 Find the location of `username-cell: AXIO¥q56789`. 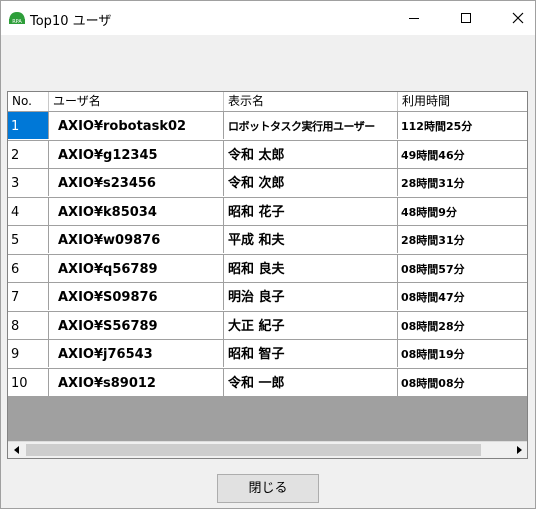

username-cell: AXIO¥q56789 is located at coordinates (136, 268).